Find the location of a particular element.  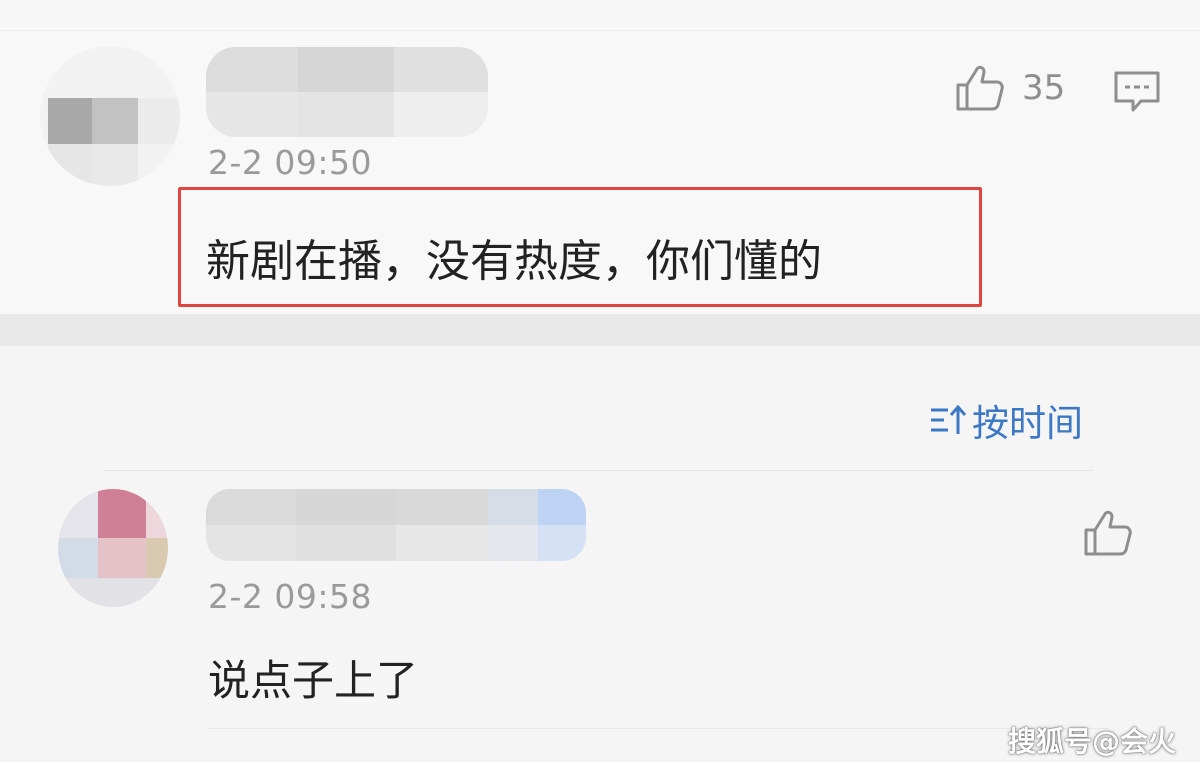

reply-button is located at coordinates (1137, 94).